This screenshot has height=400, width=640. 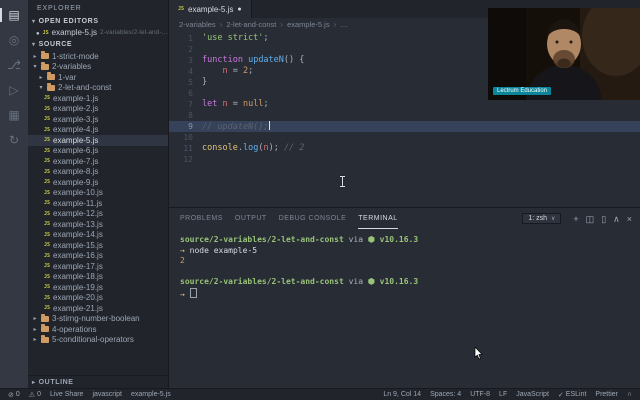 I want to click on live-share-icon: ↻, so click(x=14, y=140).